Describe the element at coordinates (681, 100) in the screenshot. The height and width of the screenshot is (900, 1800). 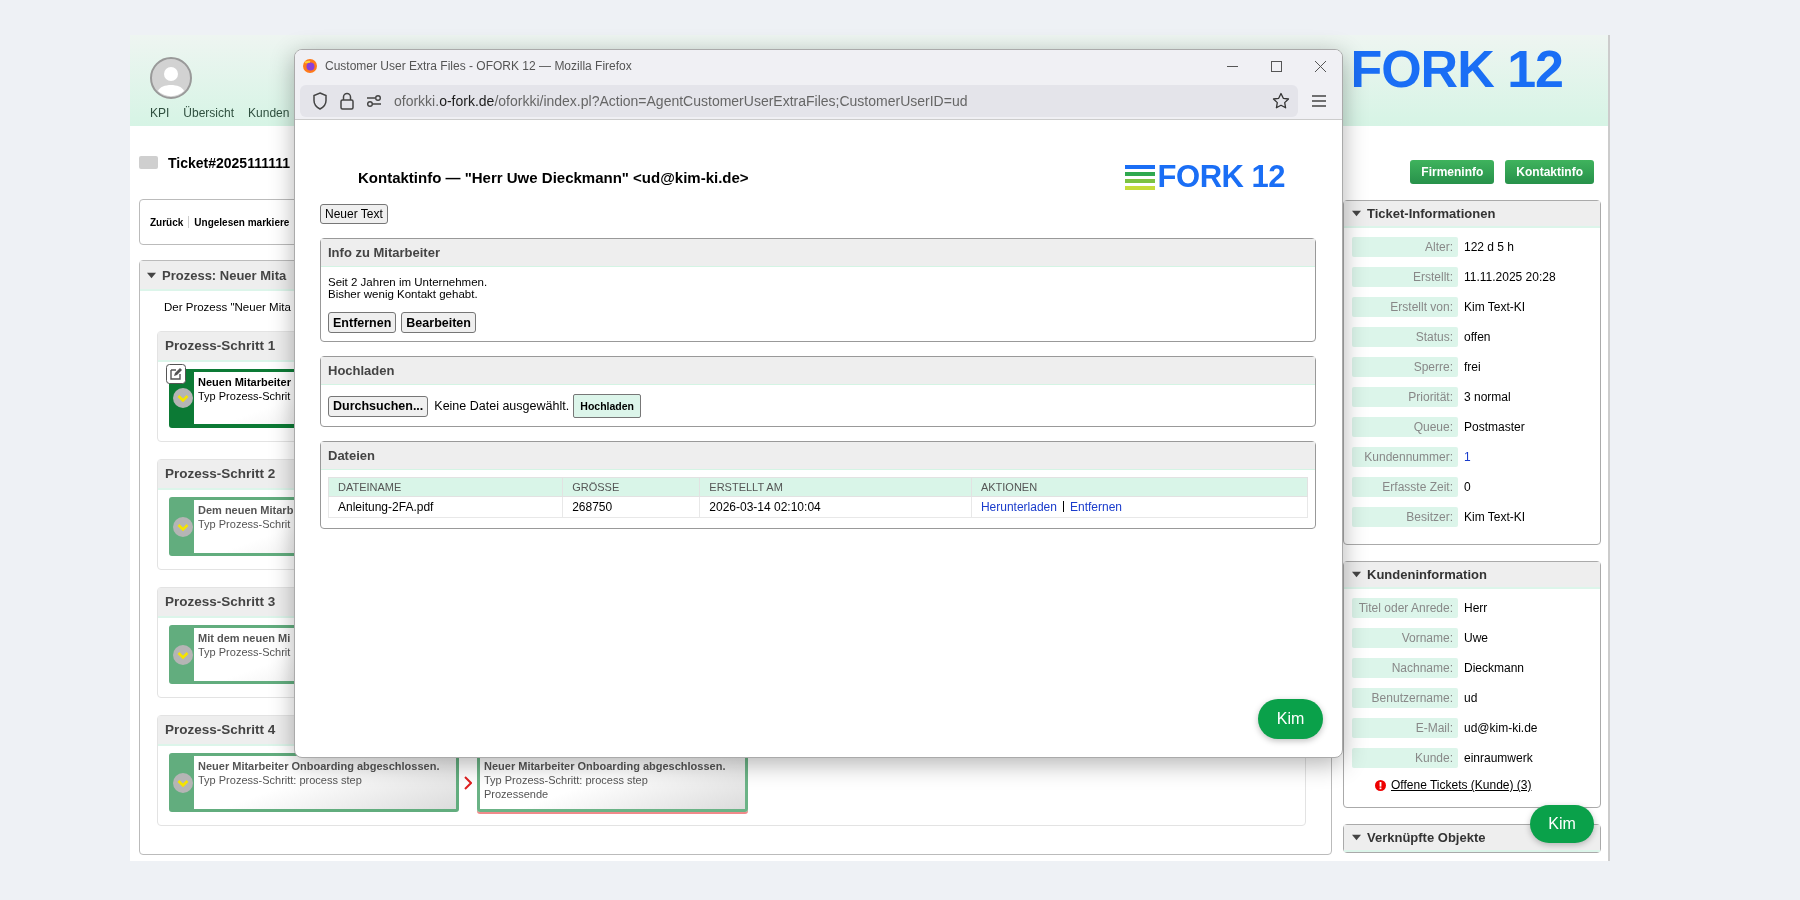
I see `url-text: oforkki.o-fork.de/oforkki/index.pl?Action=AgentCustomerUserExtraFiles;CustomerUserID=ud` at that location.